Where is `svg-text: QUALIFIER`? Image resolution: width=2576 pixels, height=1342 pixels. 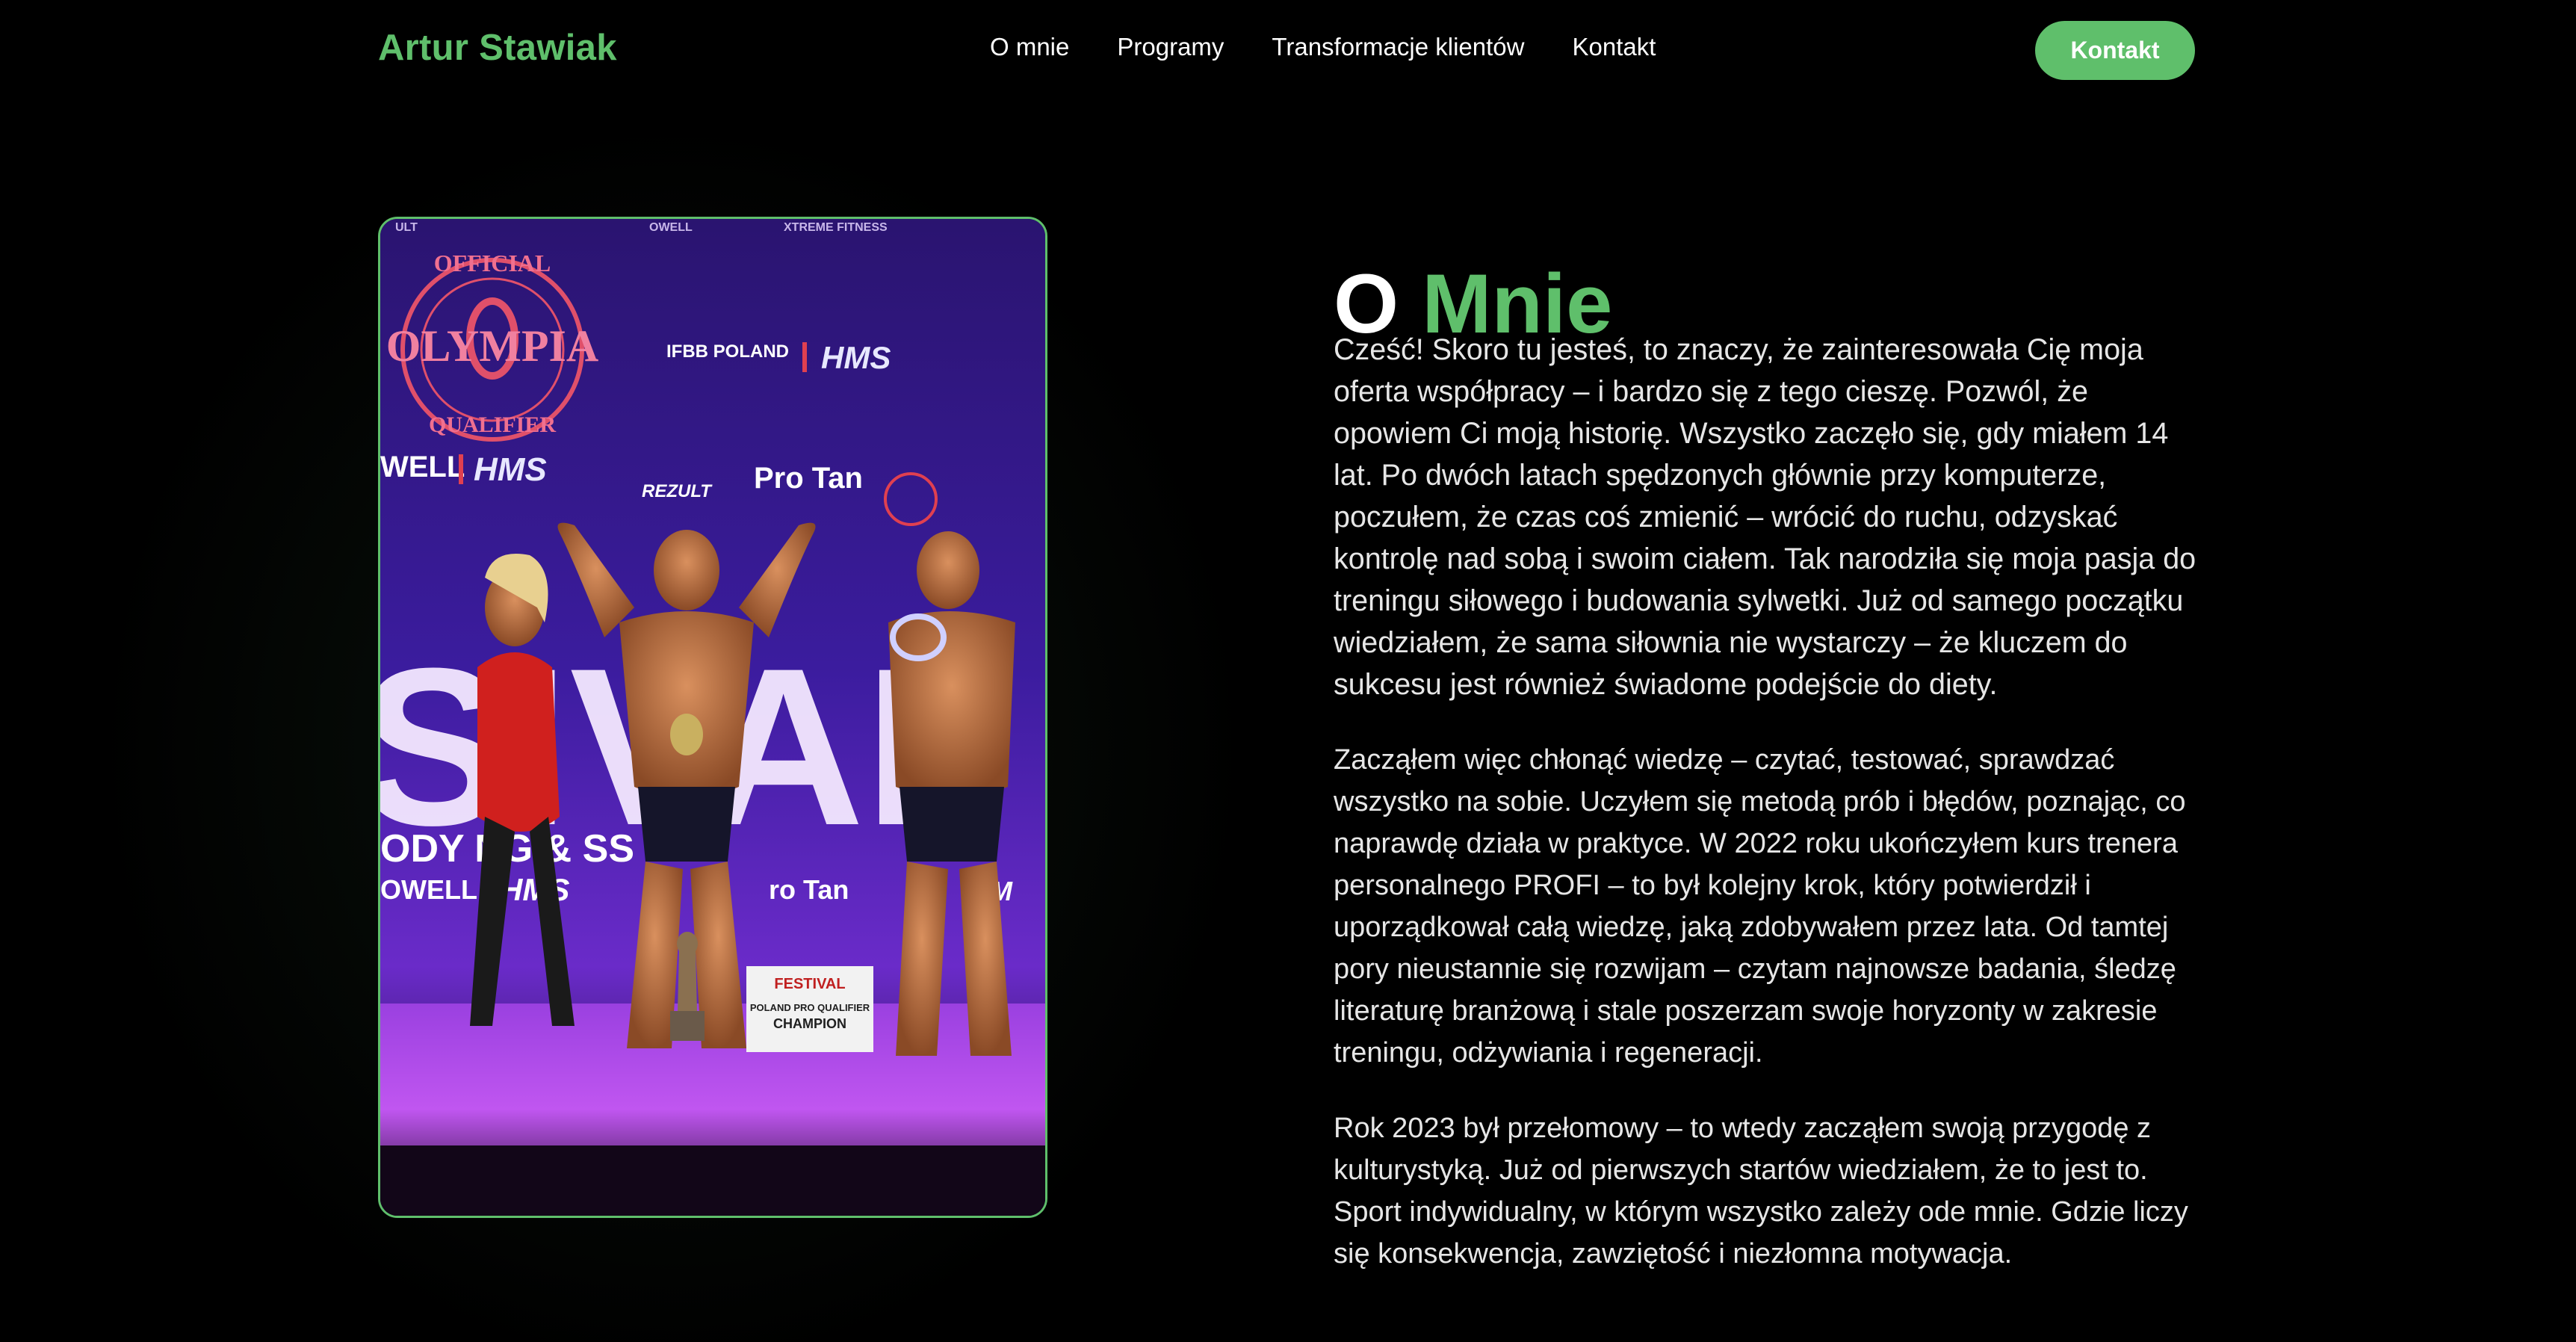 svg-text: QUALIFIER is located at coordinates (492, 424).